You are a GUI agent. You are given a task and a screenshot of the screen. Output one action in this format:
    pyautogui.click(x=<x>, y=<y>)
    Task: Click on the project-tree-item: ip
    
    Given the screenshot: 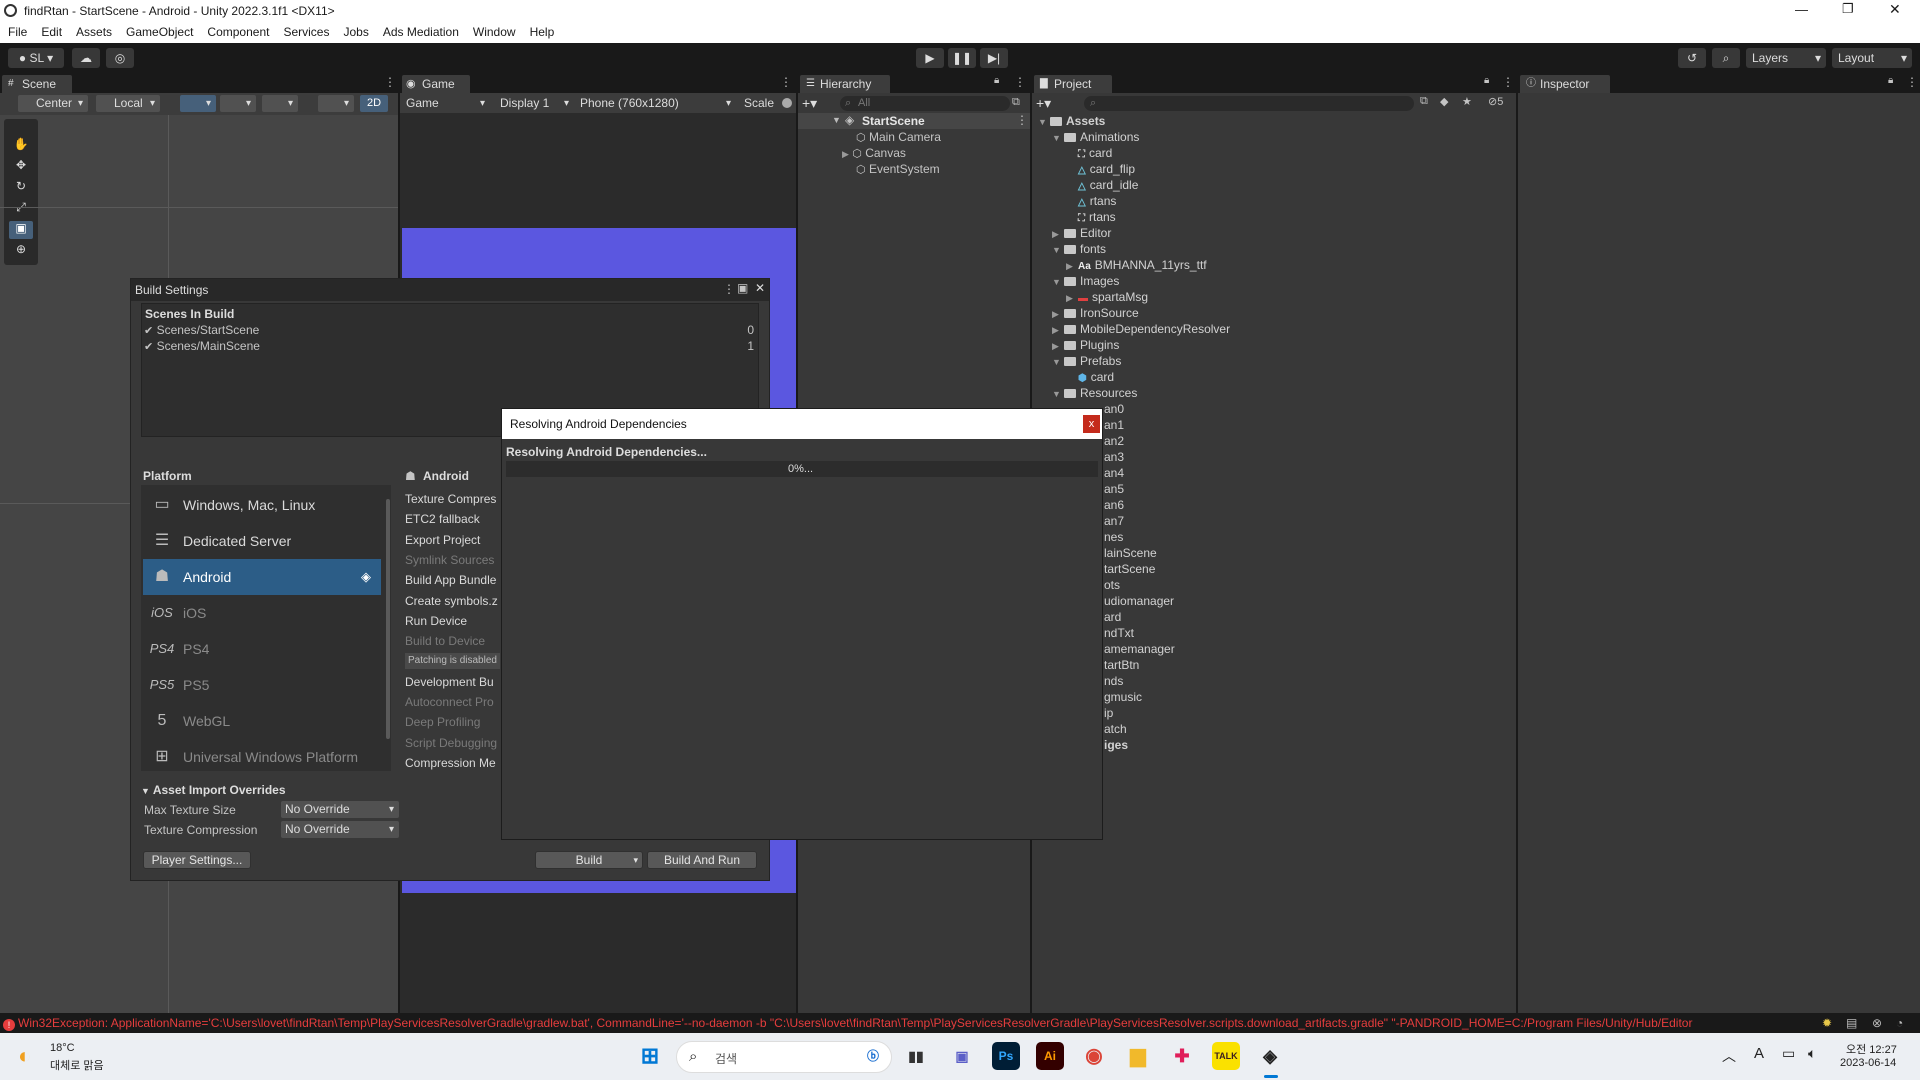 What is the action you would take?
    pyautogui.click(x=1108, y=713)
    